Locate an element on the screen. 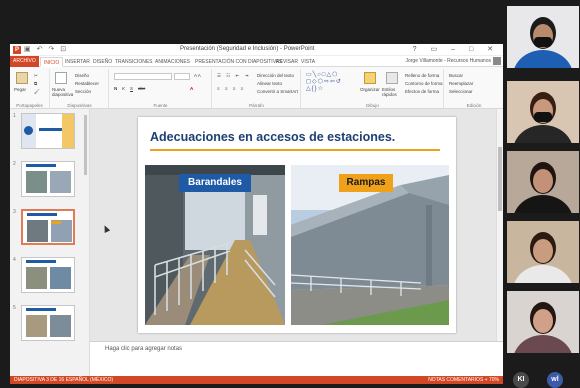 The width and height of the screenshot is (580, 388). minimize-button: – is located at coordinates (456, 49).